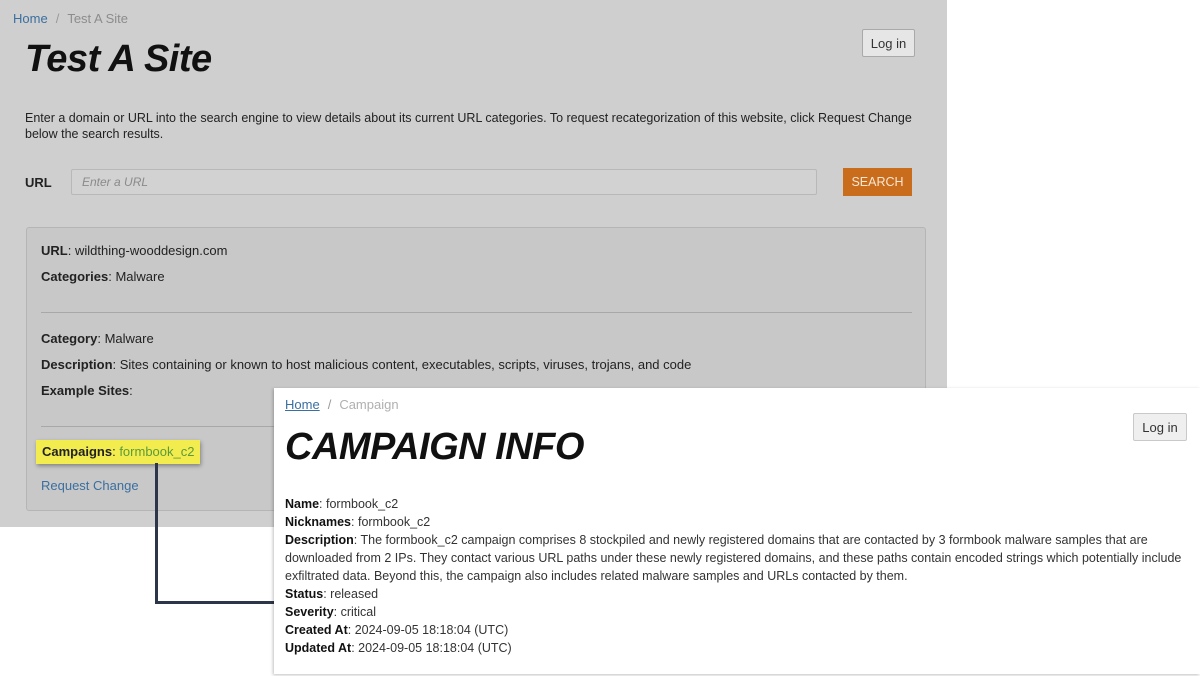  I want to click on campaign-name-row: Name: formbook_c2, so click(342, 504).